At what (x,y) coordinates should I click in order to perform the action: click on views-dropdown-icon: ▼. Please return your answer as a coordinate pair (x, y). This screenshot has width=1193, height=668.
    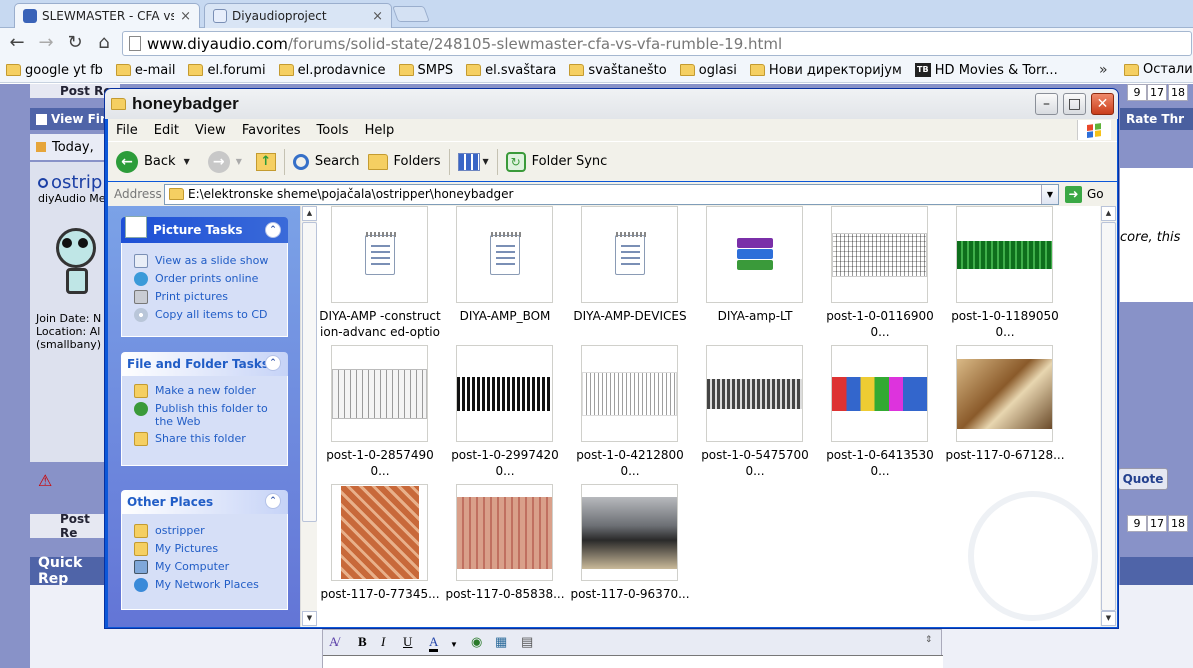
    Looking at the image, I should click on (486, 161).